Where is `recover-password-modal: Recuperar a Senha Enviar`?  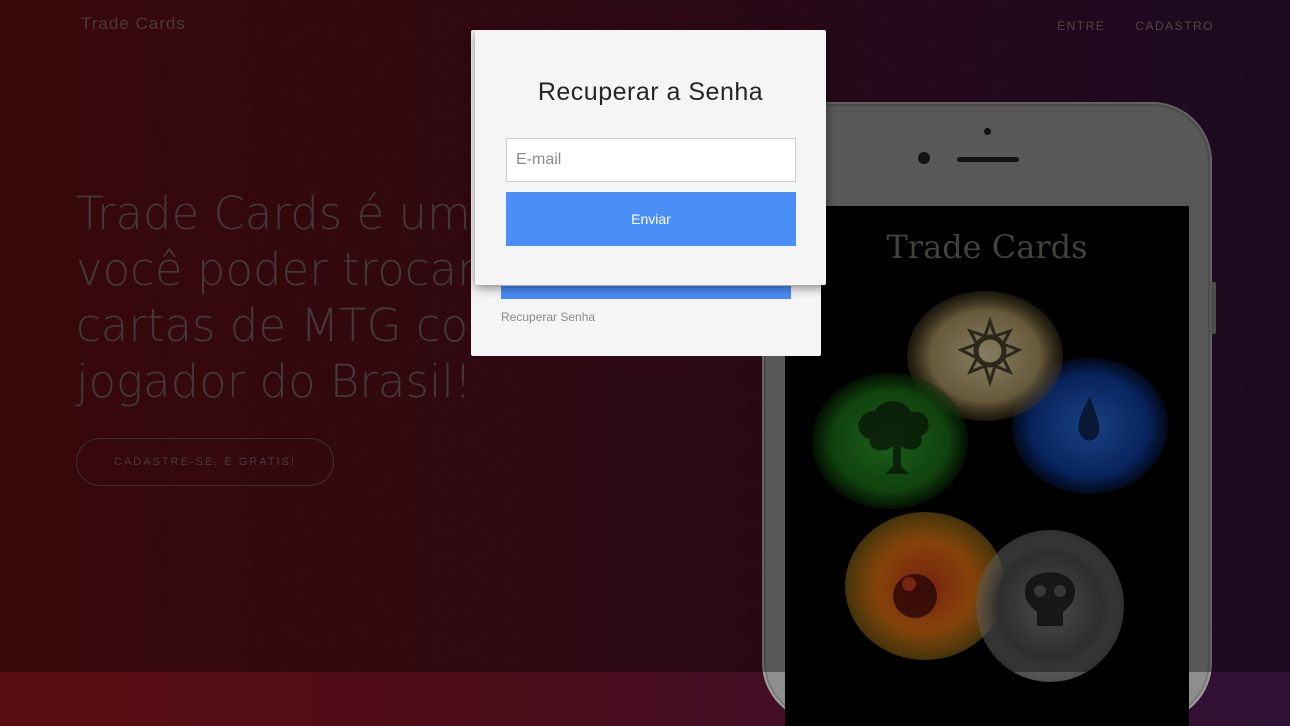
recover-password-modal: Recuperar a Senha Enviar is located at coordinates (650, 157).